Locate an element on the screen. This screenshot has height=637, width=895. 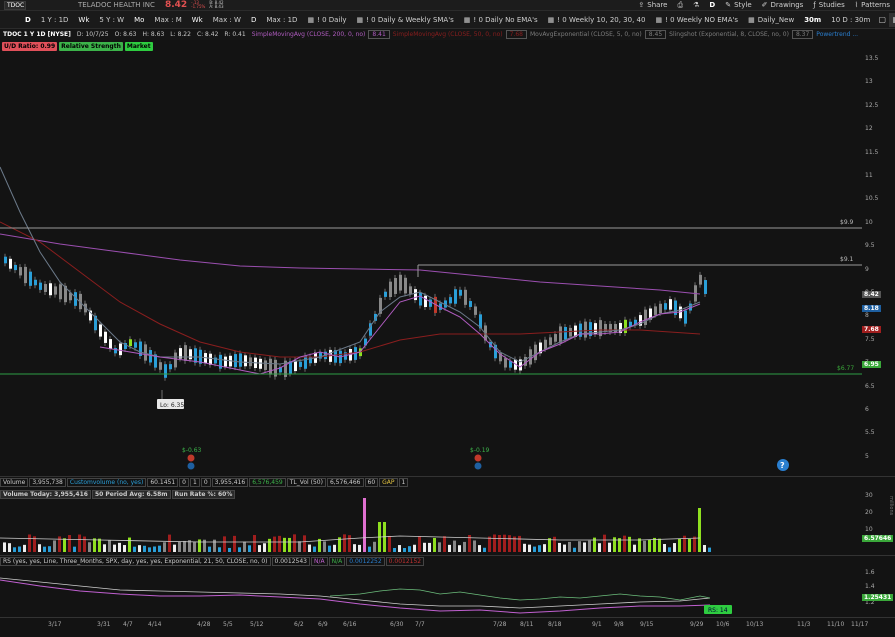
single-layout-icon: ▢ is located at coordinates (882, 20).